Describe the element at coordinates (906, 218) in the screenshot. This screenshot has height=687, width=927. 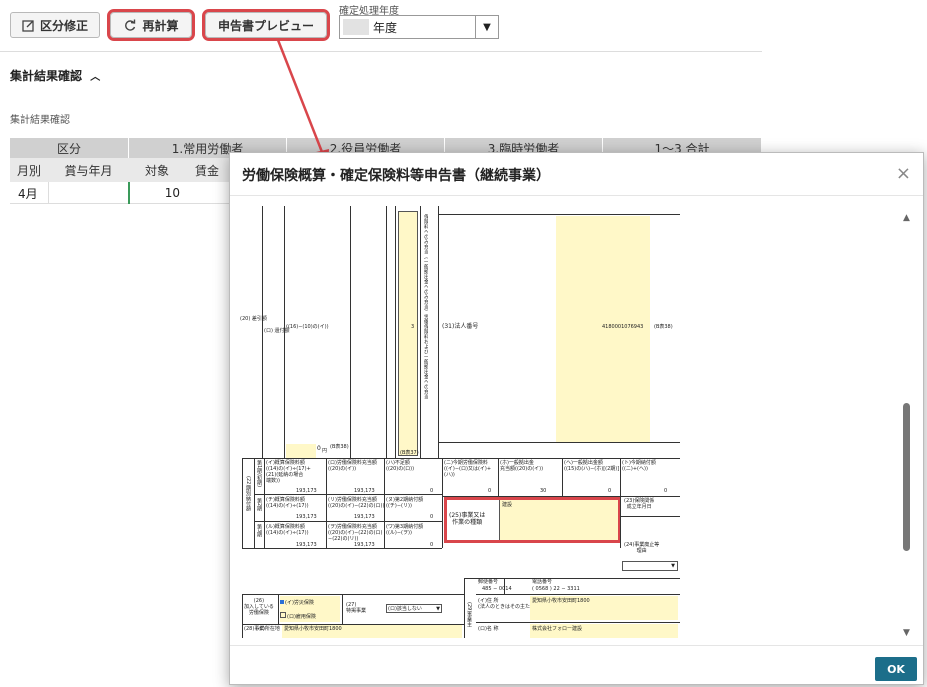
I see `scroll-up-icon: ▲` at that location.